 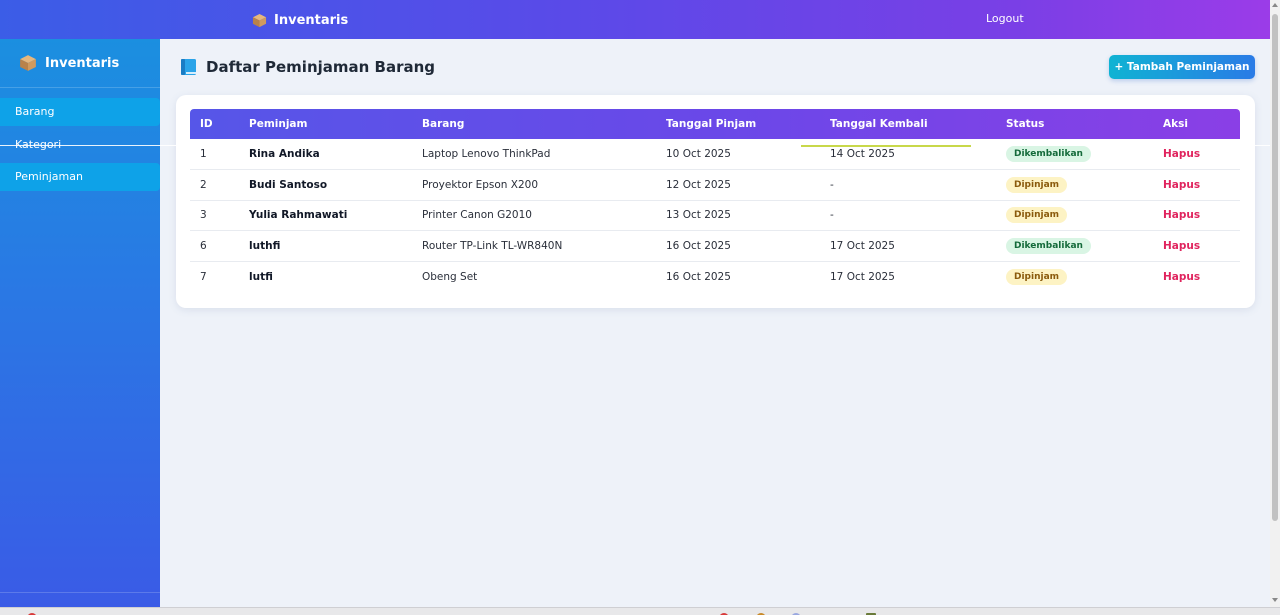 I want to click on overlay-rule-line, so click(x=640, y=145).